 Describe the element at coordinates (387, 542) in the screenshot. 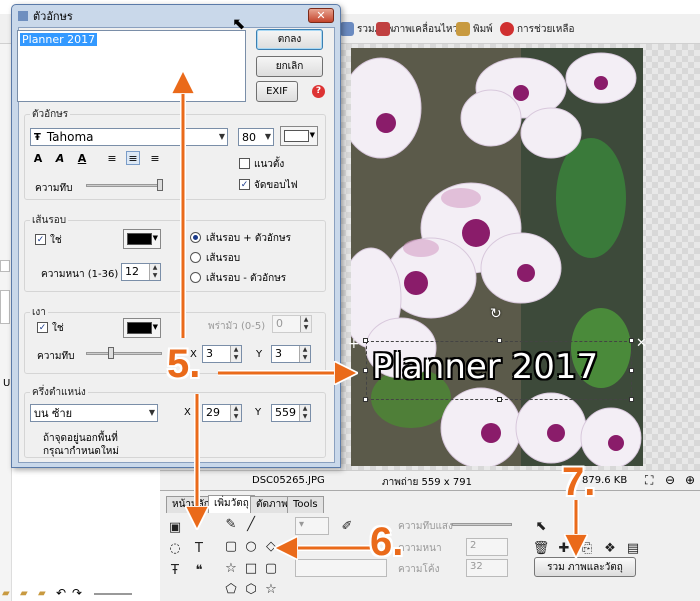

I see `step-6-label: 6.` at that location.